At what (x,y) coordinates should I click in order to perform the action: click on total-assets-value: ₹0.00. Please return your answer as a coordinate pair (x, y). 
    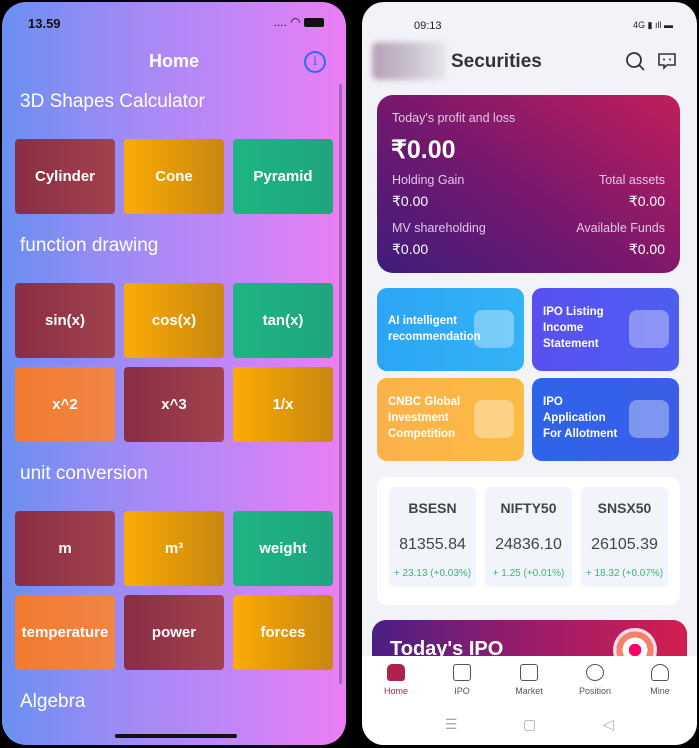
    Looking at the image, I should click on (646, 201).